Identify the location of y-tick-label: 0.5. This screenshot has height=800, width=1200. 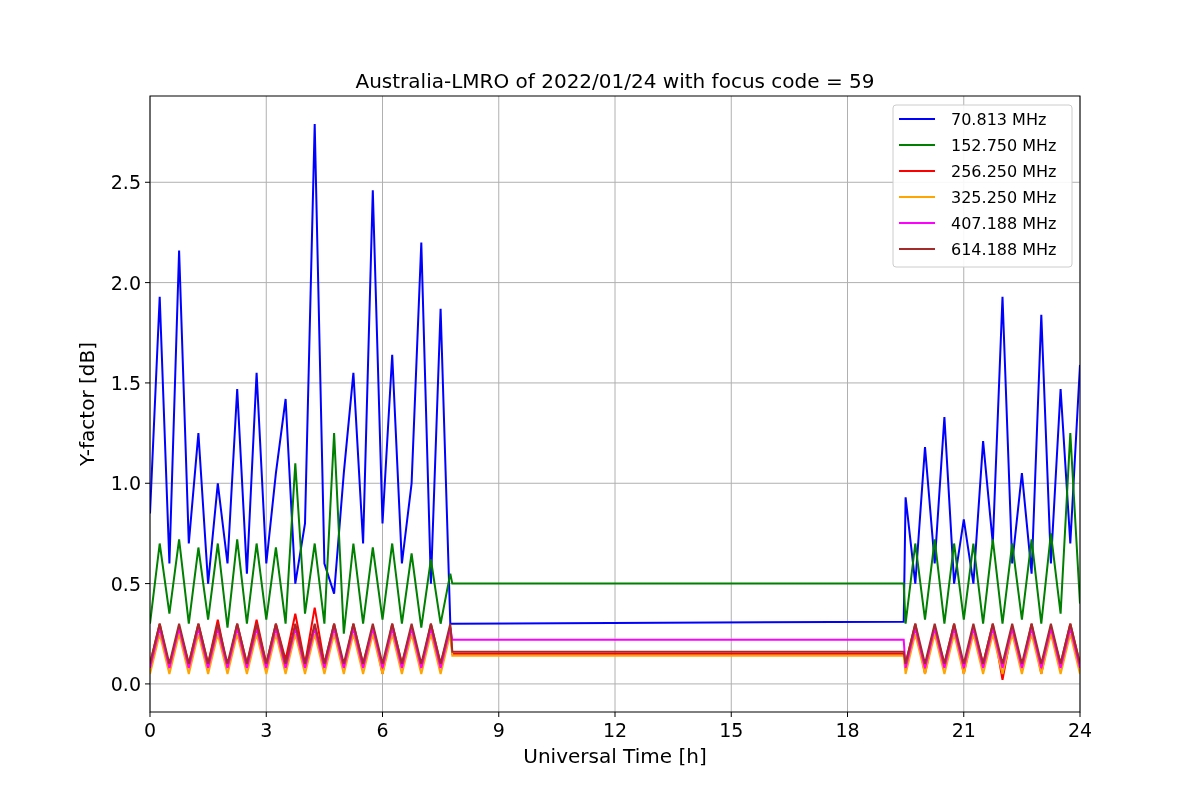
(125, 583).